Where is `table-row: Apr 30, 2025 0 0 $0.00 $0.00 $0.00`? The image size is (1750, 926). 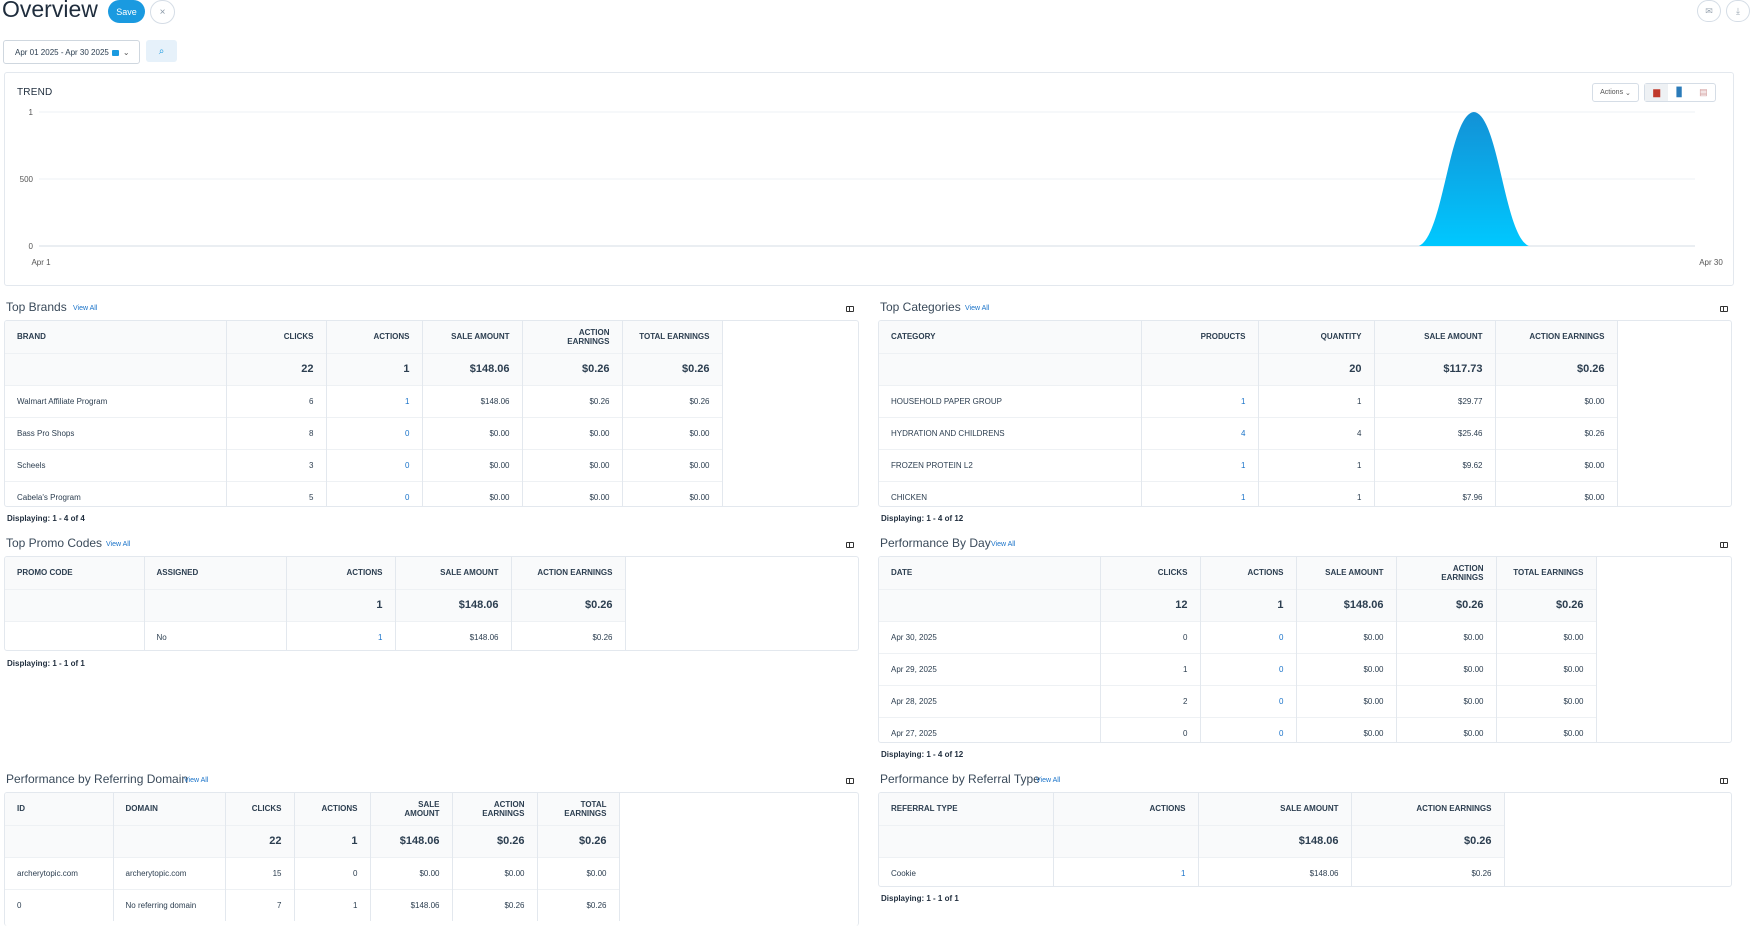
table-row: Apr 30, 2025 0 0 $0.00 $0.00 $0.00 is located at coordinates (1238, 636).